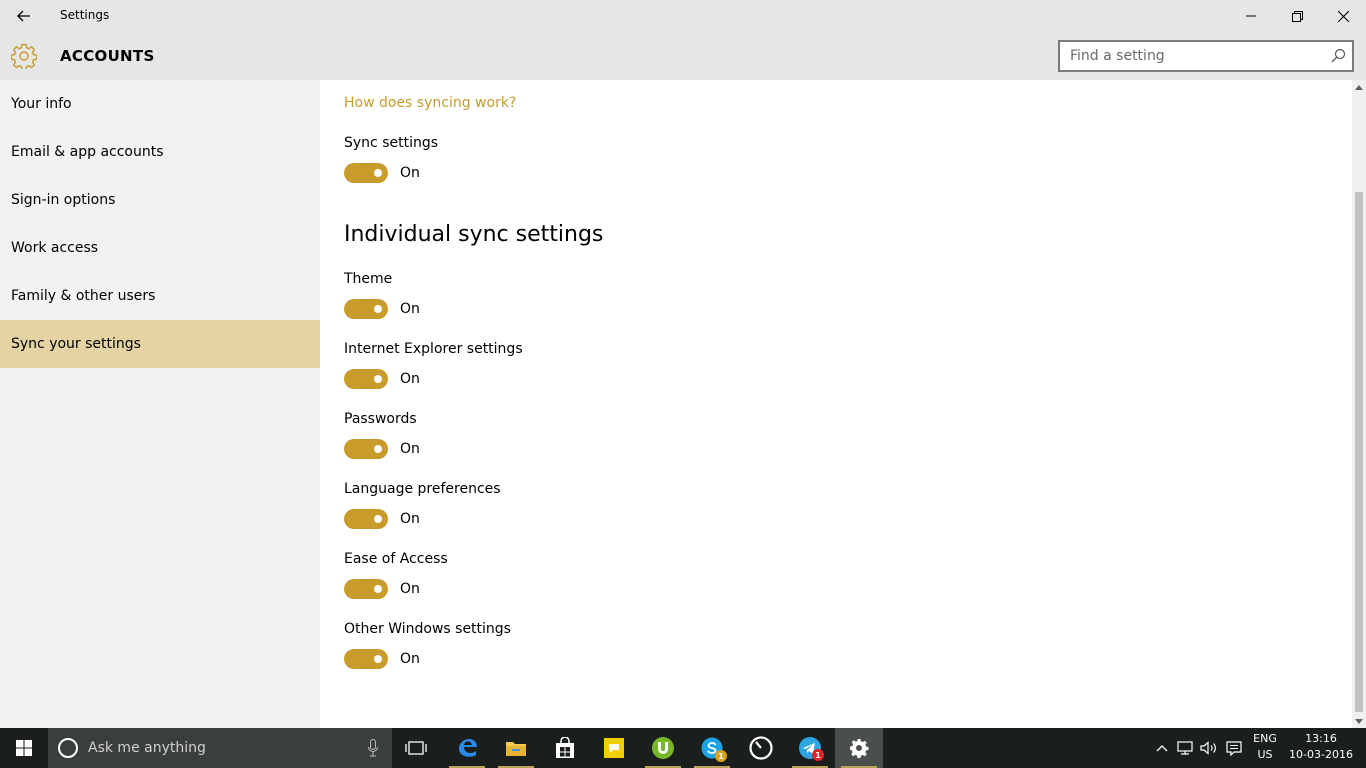 The height and width of the screenshot is (768, 1366). I want to click on sidebar-item-label: Work access, so click(55, 248).